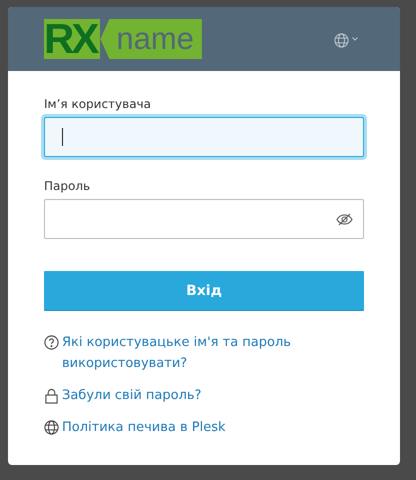 Image resolution: width=416 pixels, height=480 pixels. I want to click on login-button: Вхід, so click(204, 291).